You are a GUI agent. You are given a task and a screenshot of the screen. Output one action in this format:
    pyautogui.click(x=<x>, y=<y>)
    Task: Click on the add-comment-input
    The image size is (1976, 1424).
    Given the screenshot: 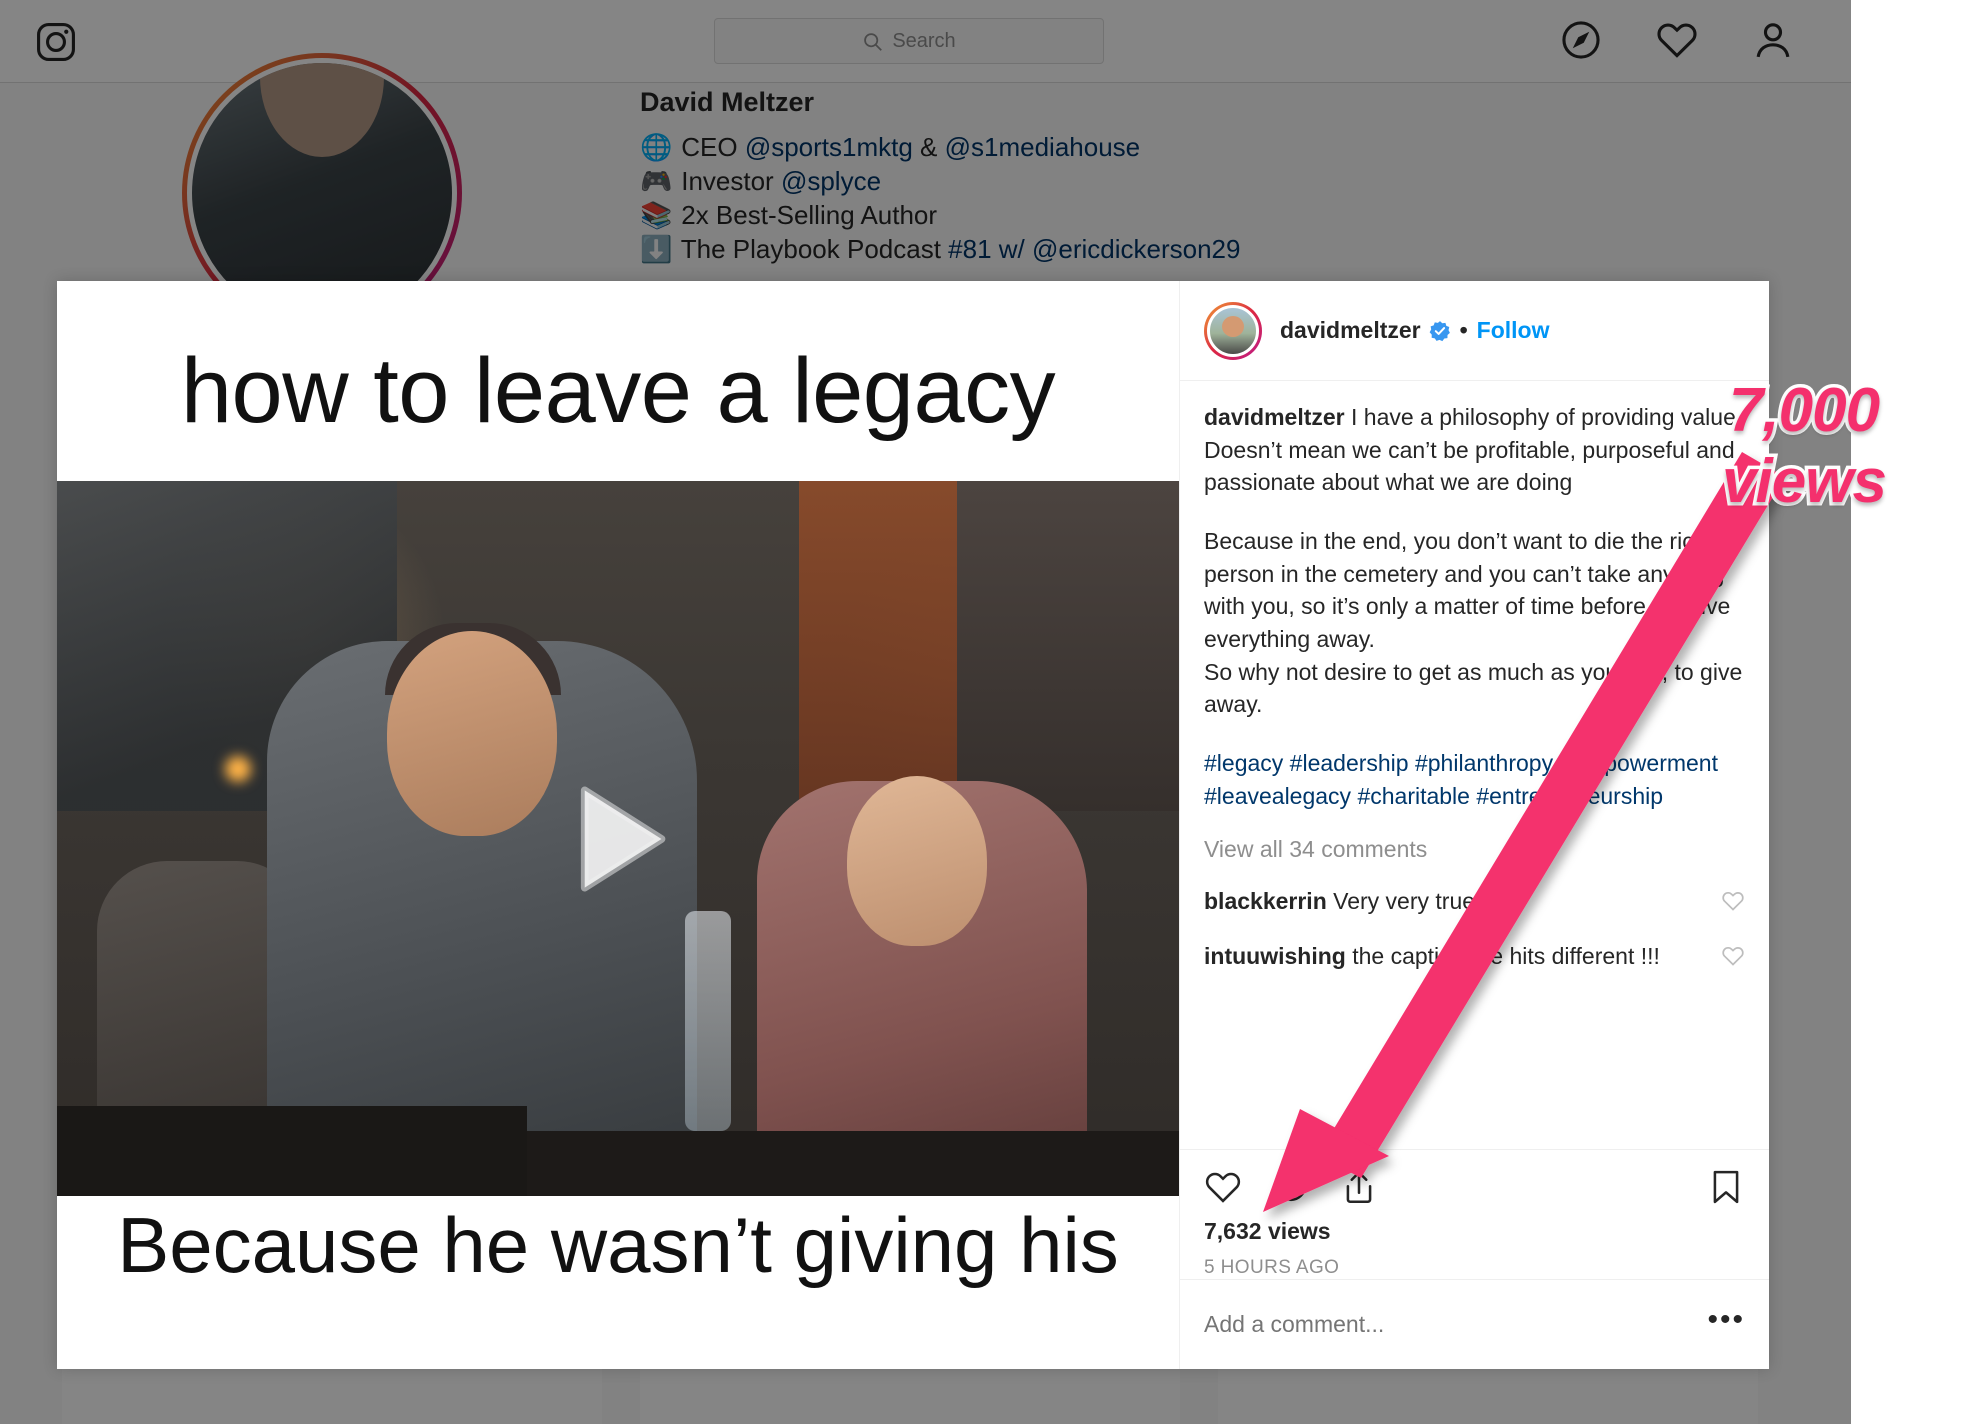 What is the action you would take?
    pyautogui.click(x=1456, y=1324)
    